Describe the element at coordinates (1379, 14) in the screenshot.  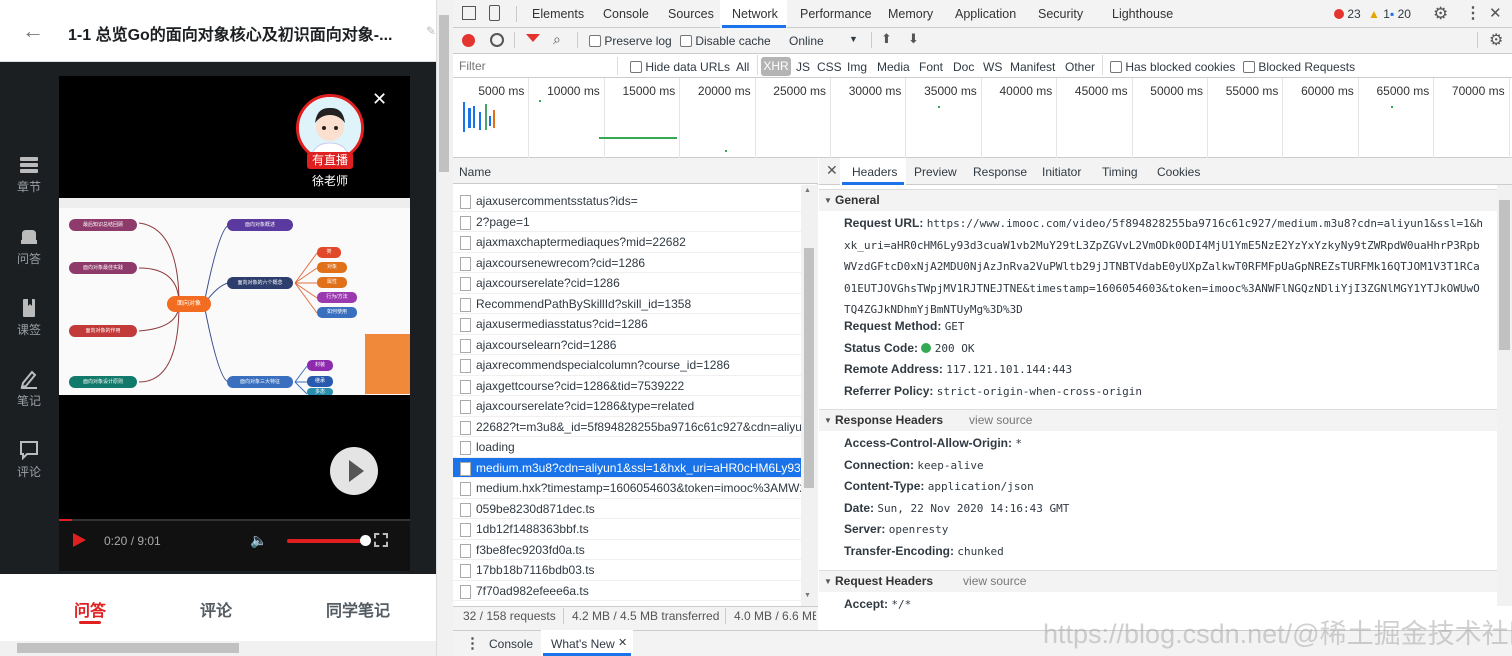
I see `warning-count: ▲ 1` at that location.